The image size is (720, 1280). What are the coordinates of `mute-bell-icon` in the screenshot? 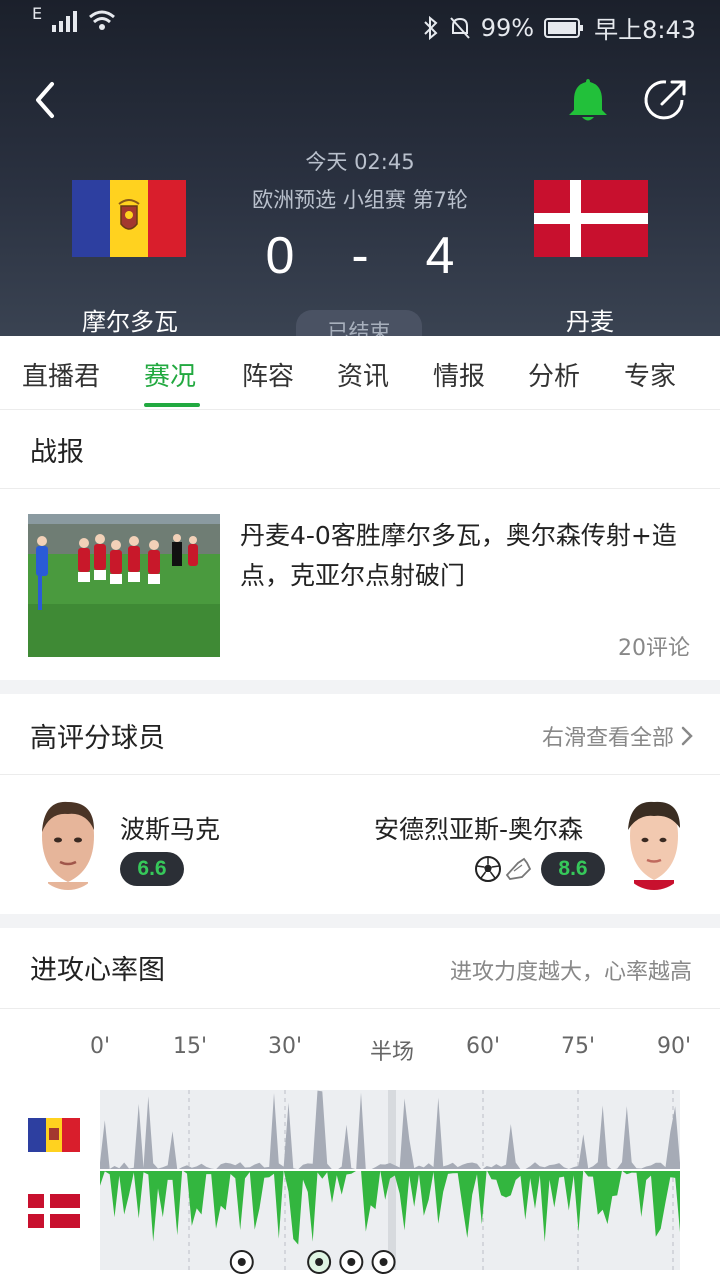 It's located at (460, 27).